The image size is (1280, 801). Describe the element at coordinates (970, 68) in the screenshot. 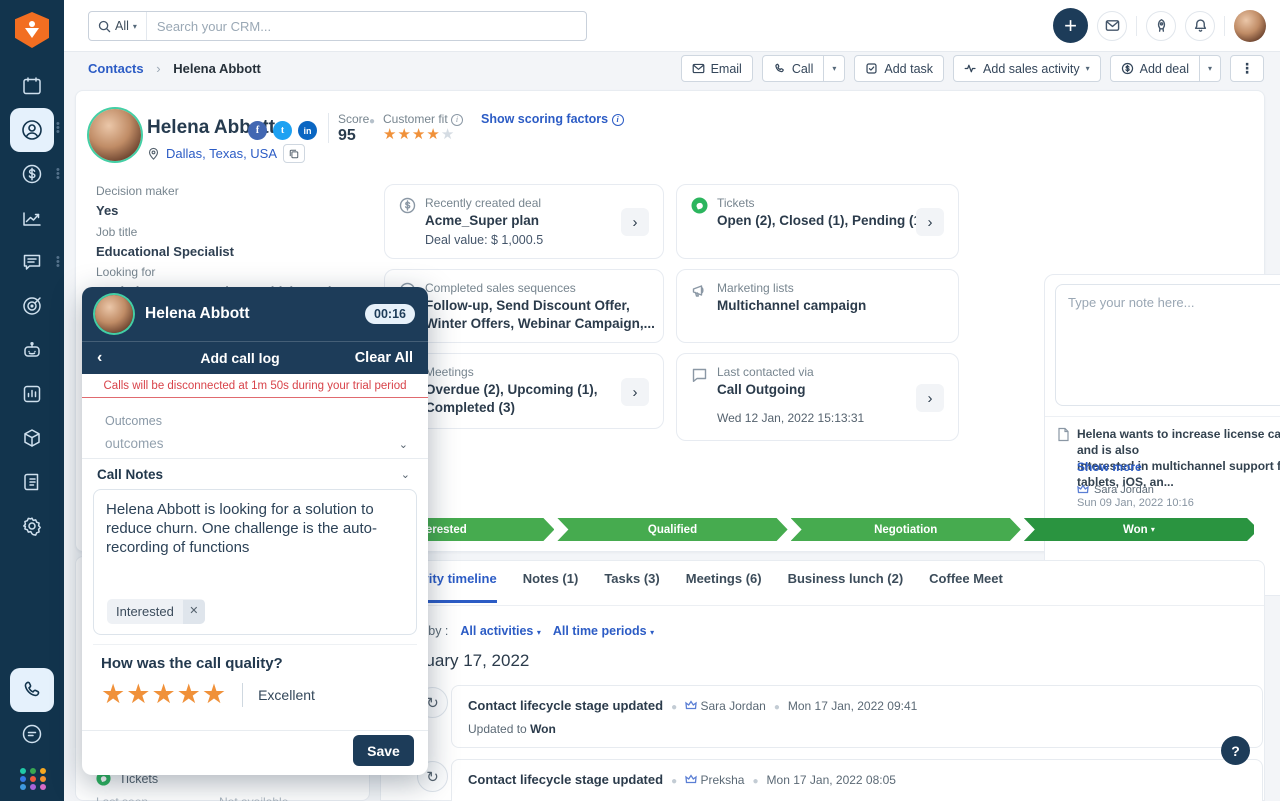

I see `pulse-icon` at that location.